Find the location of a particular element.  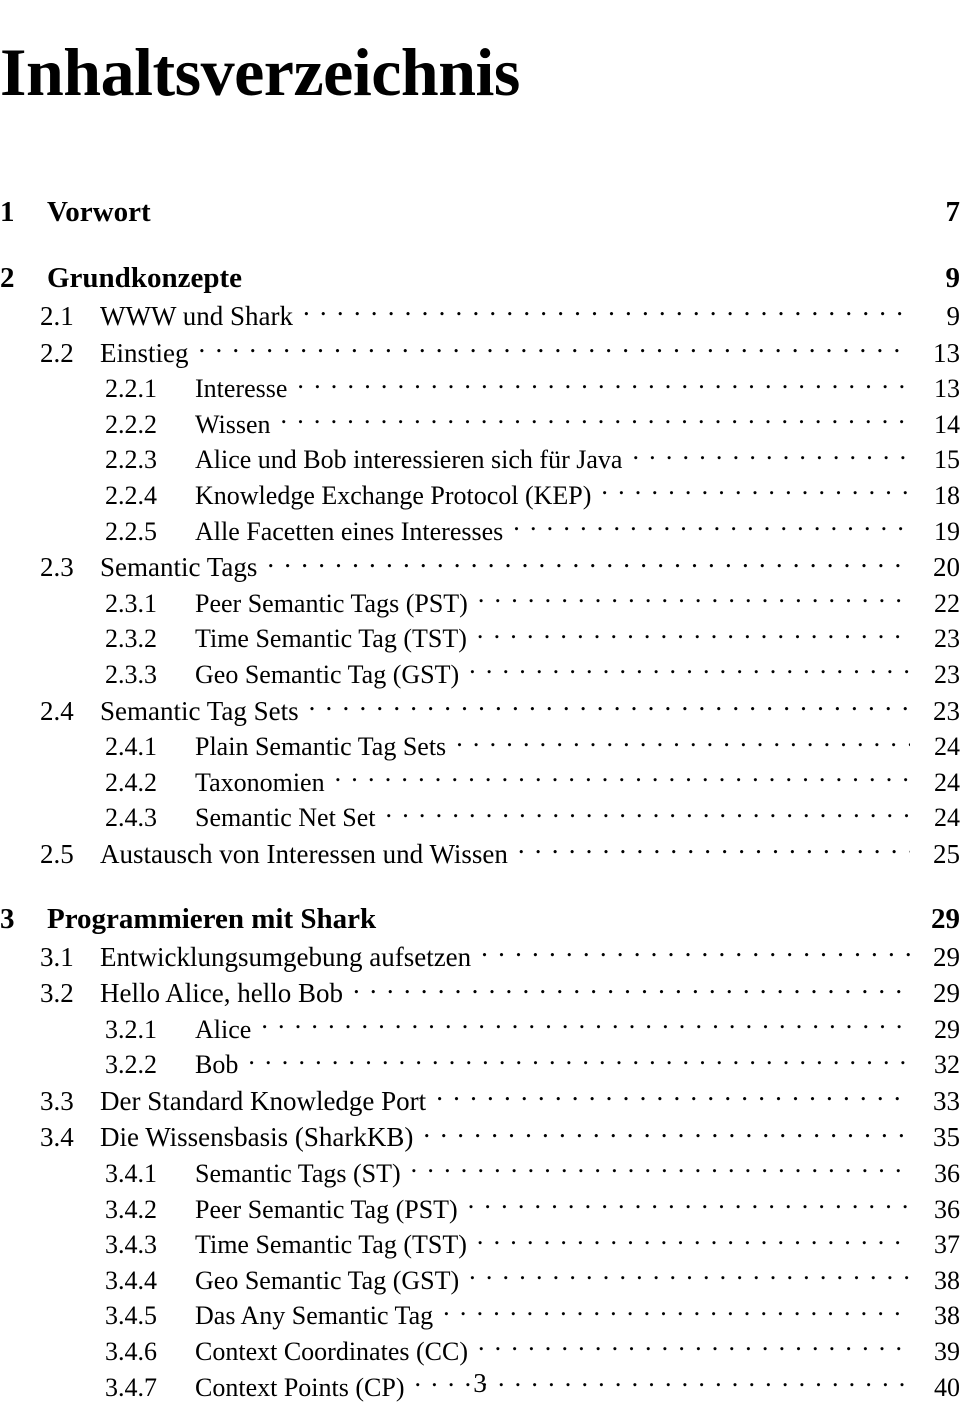

toc-entry: 3.3 Der Standard Knowledge Port 33 is located at coordinates (480, 1101).